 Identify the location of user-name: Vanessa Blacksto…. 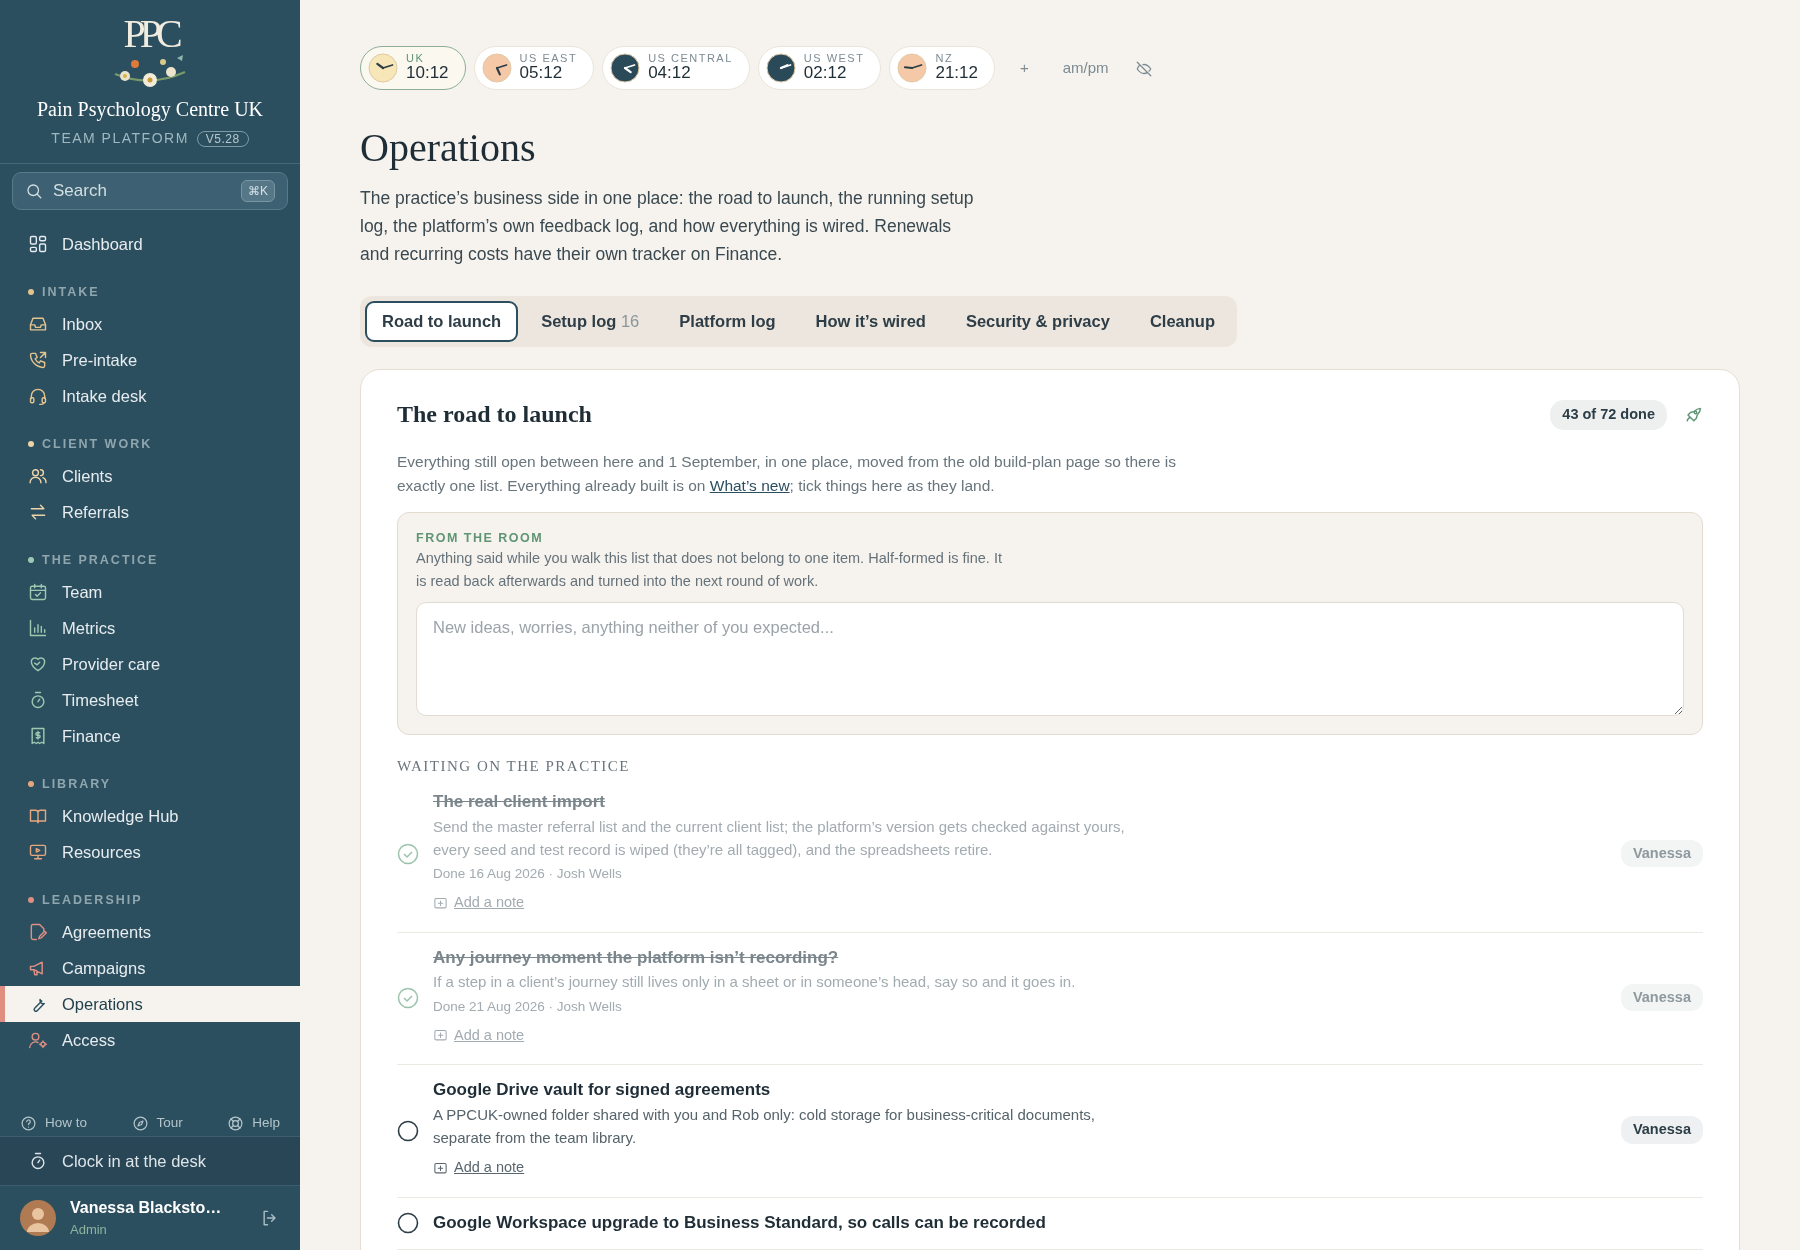
(146, 1208).